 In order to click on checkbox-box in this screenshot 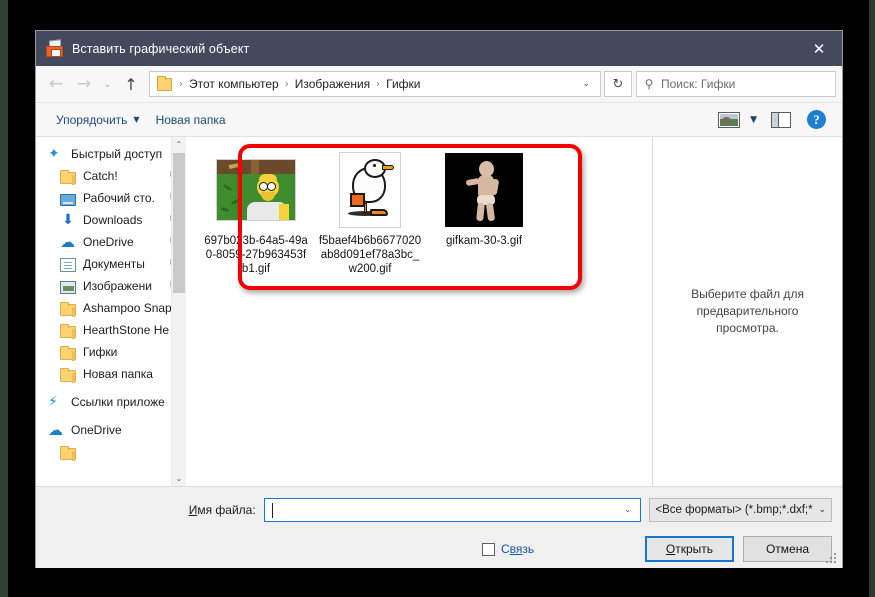, I will do `click(488, 549)`.